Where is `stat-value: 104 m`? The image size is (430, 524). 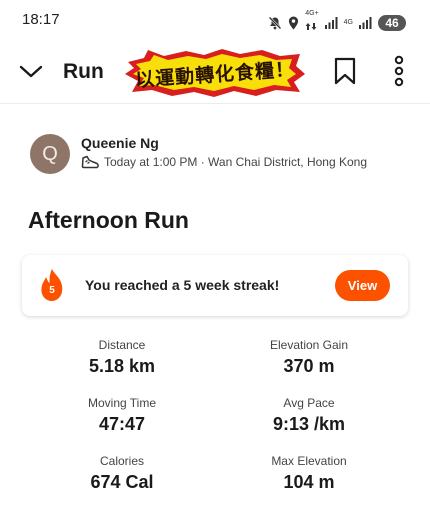 stat-value: 104 m is located at coordinates (309, 482).